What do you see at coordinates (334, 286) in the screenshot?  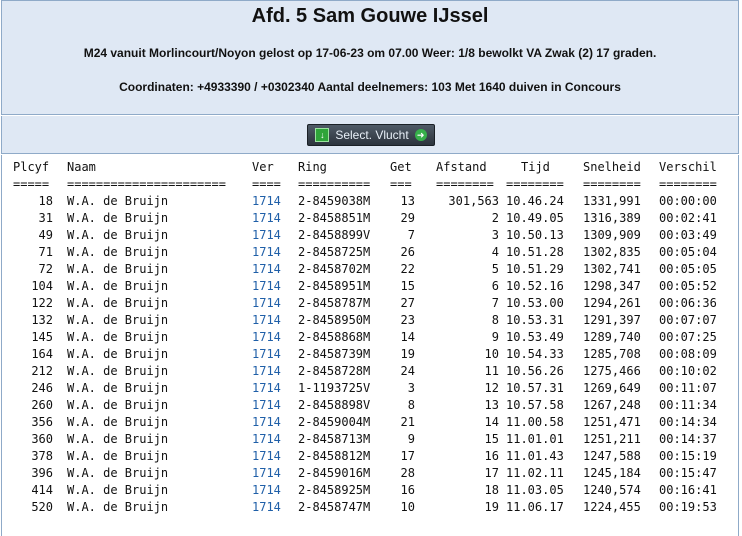 I see `cell-ring: 2-8458951M` at bounding box center [334, 286].